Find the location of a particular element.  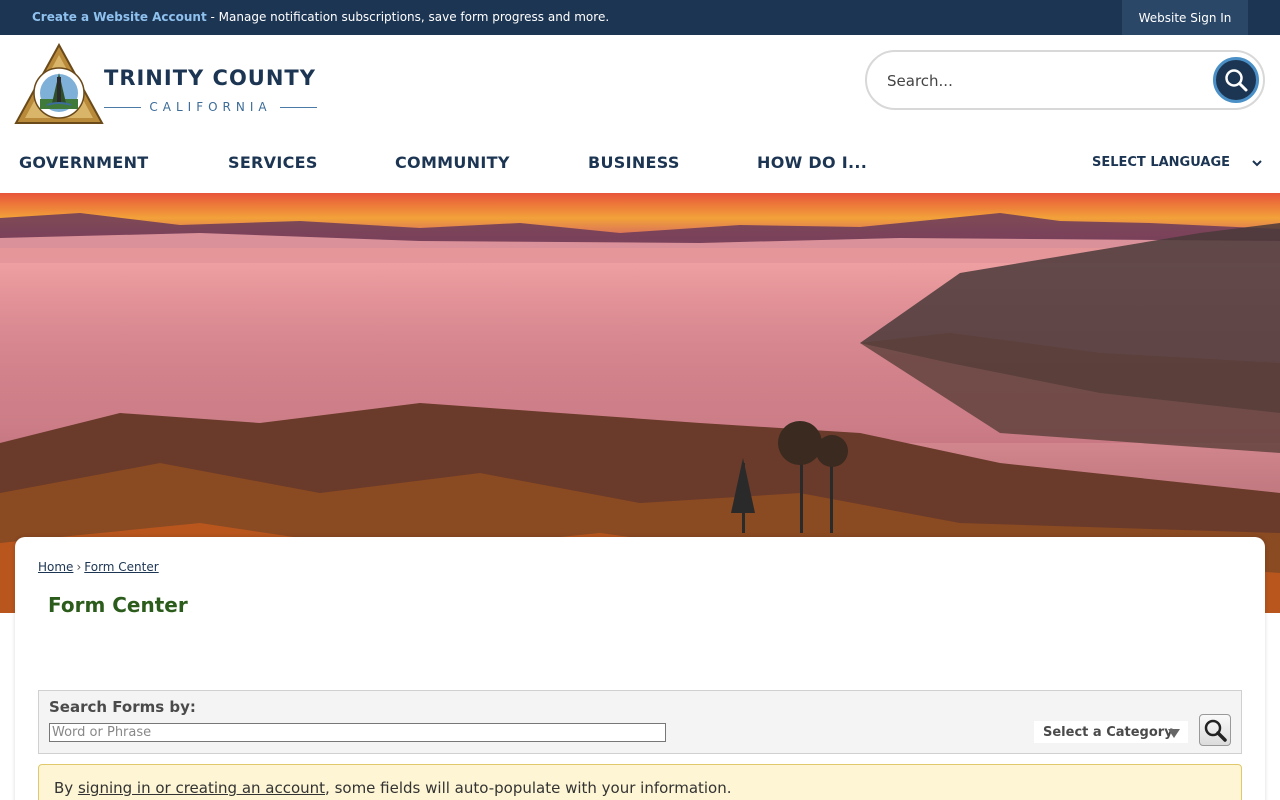

breadcrumb-form-center: Form Center is located at coordinates (121, 567).